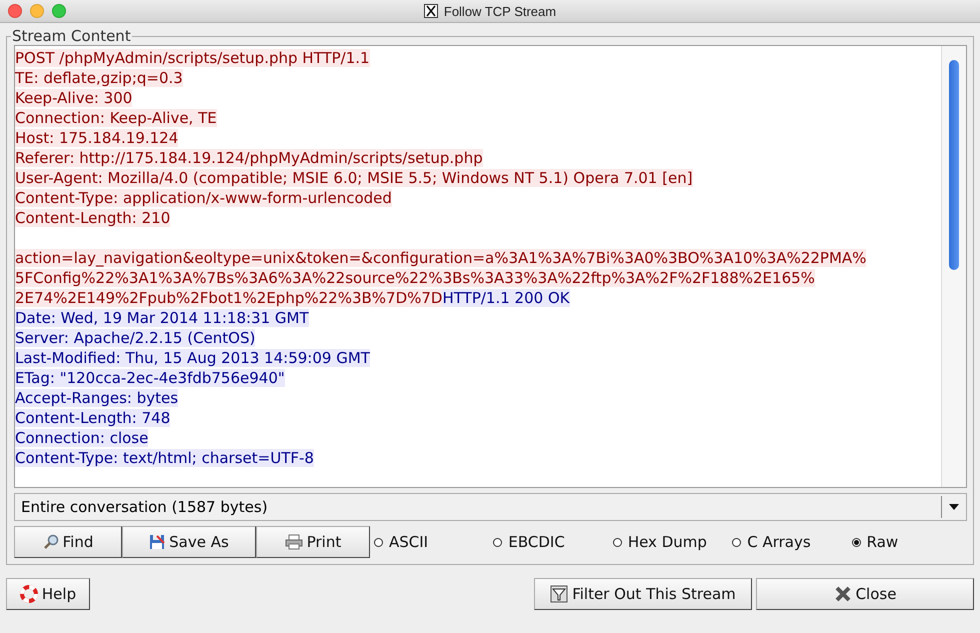 This screenshot has height=633, width=980. What do you see at coordinates (908, 542) in the screenshot?
I see `format-radio-button: Raw` at bounding box center [908, 542].